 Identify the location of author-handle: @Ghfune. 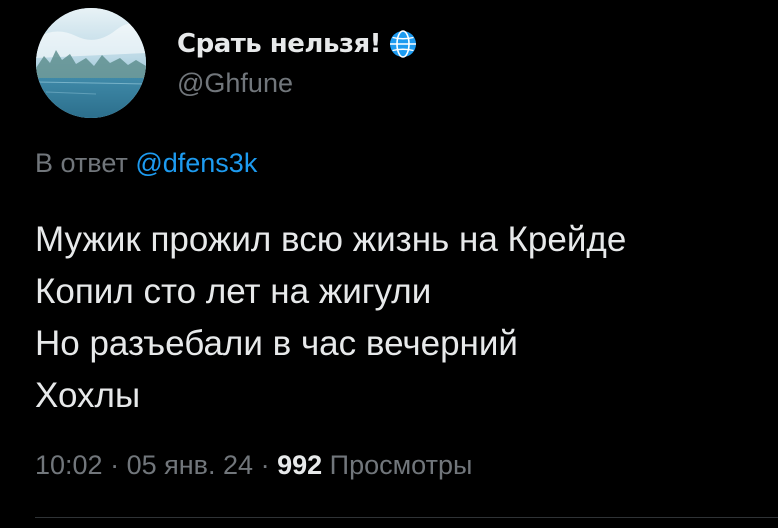
(235, 83).